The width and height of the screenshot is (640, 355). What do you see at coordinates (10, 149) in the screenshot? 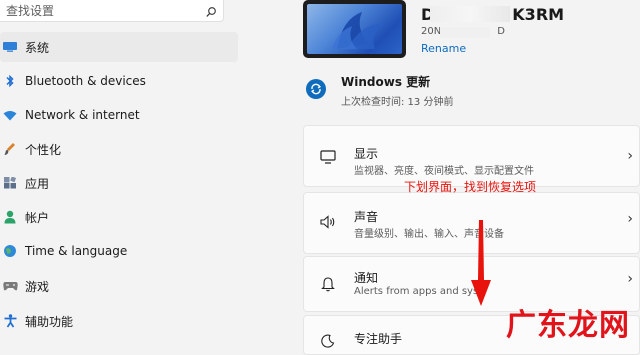
I see `brush-icon` at bounding box center [10, 149].